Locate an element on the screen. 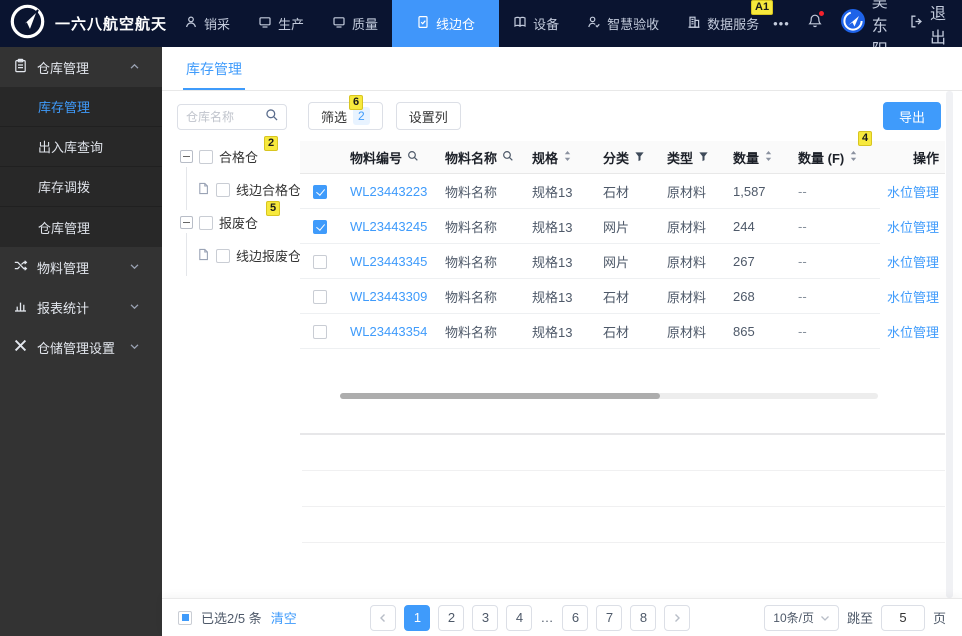 The image size is (962, 636). tools-icon is located at coordinates (25, 347).